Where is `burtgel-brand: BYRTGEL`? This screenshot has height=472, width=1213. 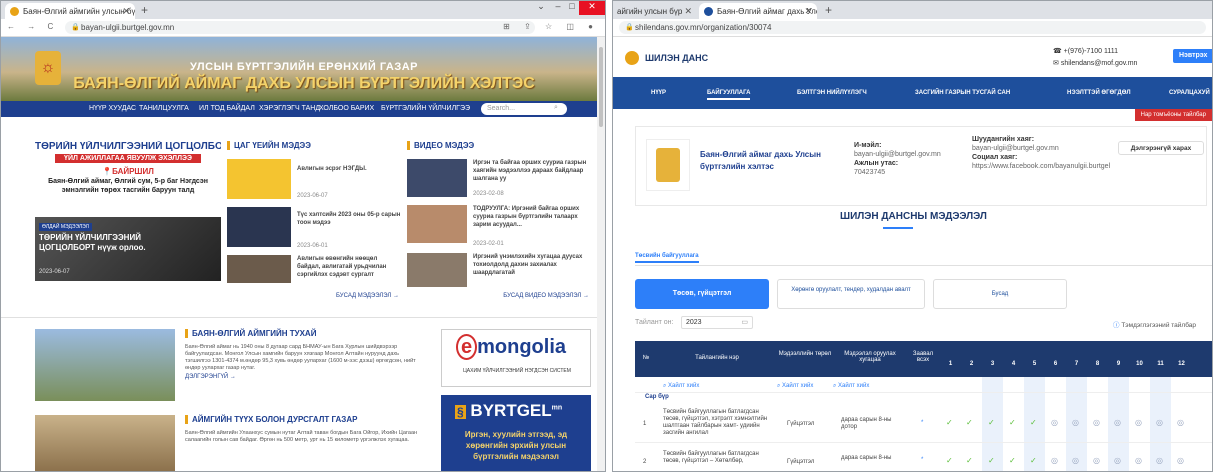
burtgel-brand: BYRTGEL is located at coordinates (511, 410).